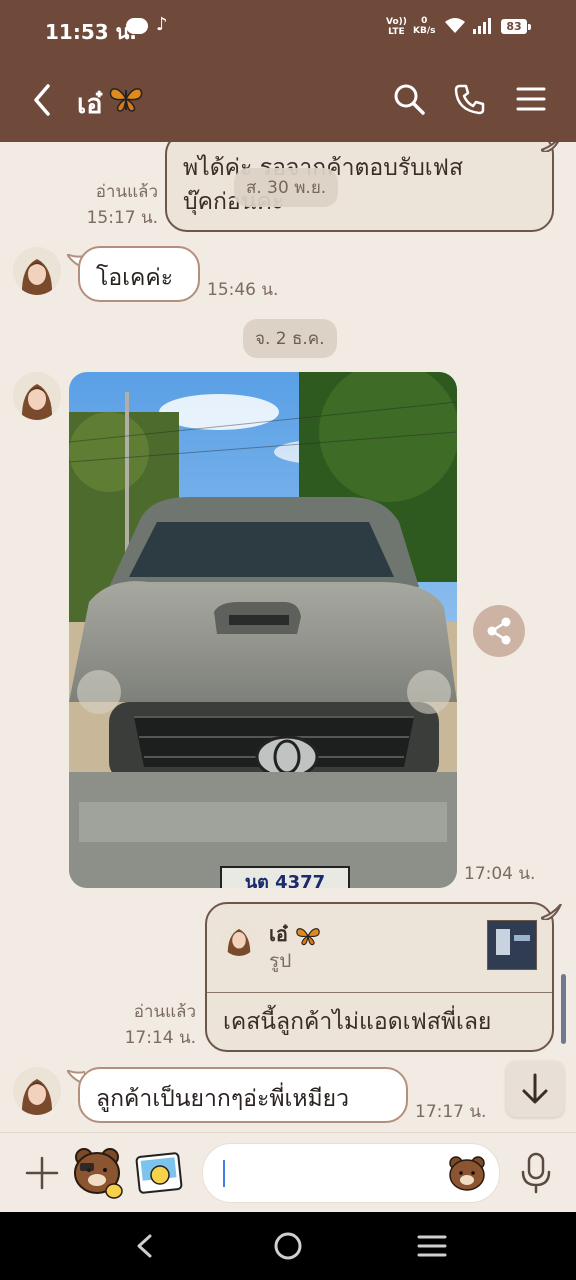 This screenshot has width=576, height=1280. What do you see at coordinates (280, 961) in the screenshot?
I see `quote-type: รูป` at bounding box center [280, 961].